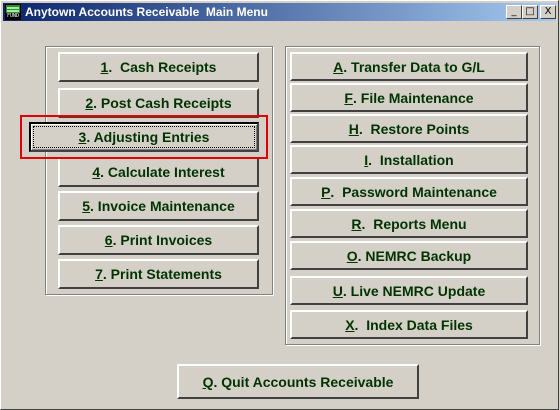 Image resolution: width=559 pixels, height=410 pixels. Describe the element at coordinates (413, 191) in the screenshot. I see `button-label: . Password Maintenance` at that location.